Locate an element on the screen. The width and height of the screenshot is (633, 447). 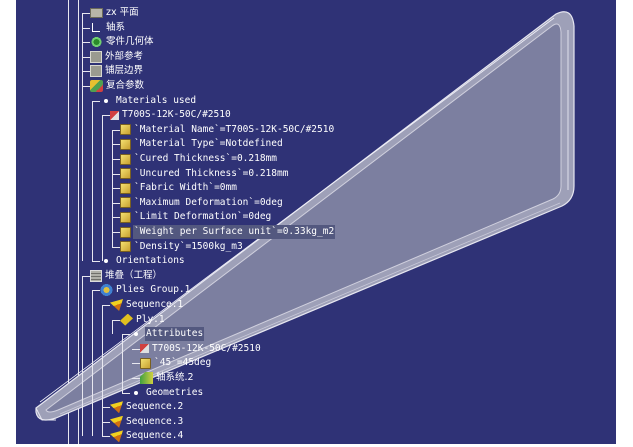
tree-node-label: 铺层边界 is located at coordinates (124, 71).